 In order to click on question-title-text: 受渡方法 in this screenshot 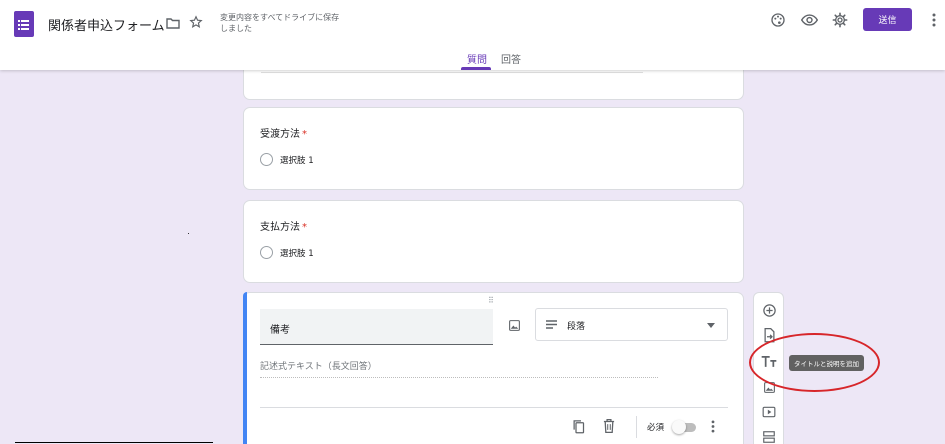, I will do `click(280, 134)`.